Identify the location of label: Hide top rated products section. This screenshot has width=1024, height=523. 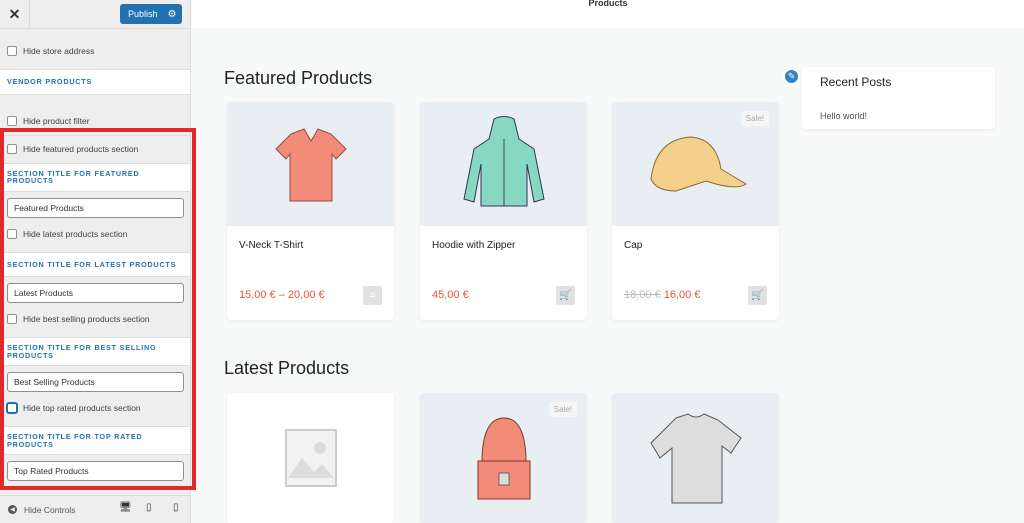
(82, 408).